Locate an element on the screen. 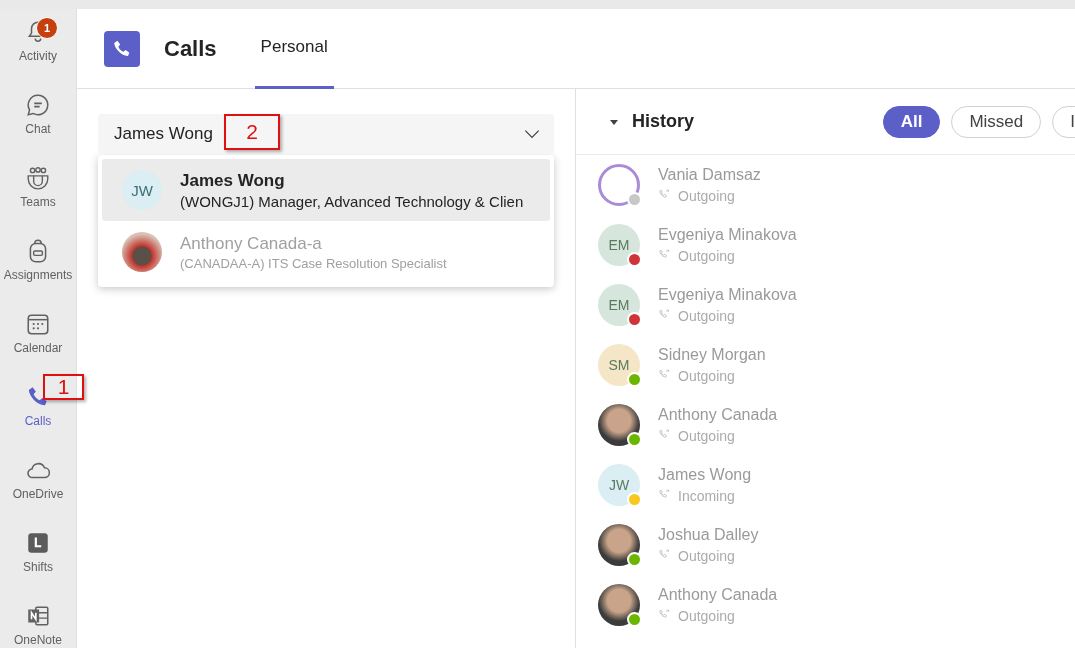  suggestion-item: JW James Wong (WONGJ1) Manager, Advanced Technology & Clien is located at coordinates (326, 190).